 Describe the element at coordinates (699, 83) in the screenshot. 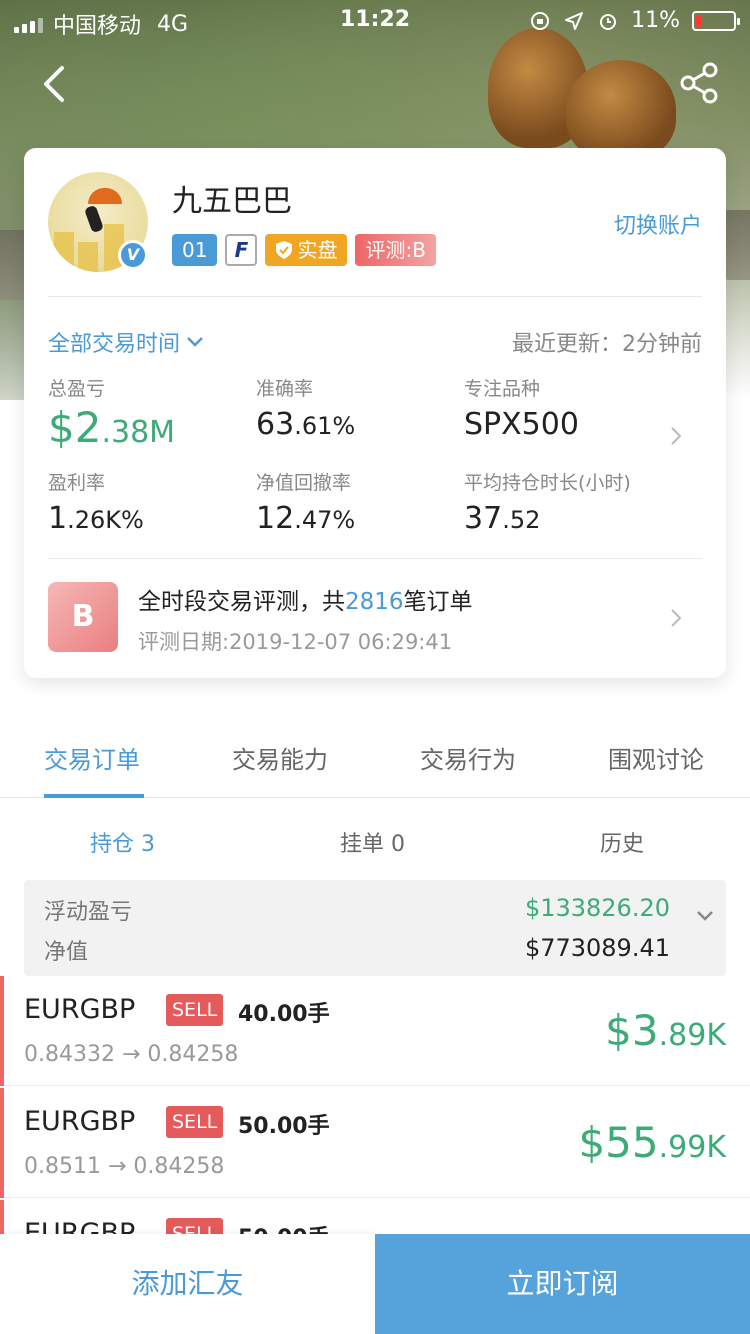

I see `share-icon` at that location.